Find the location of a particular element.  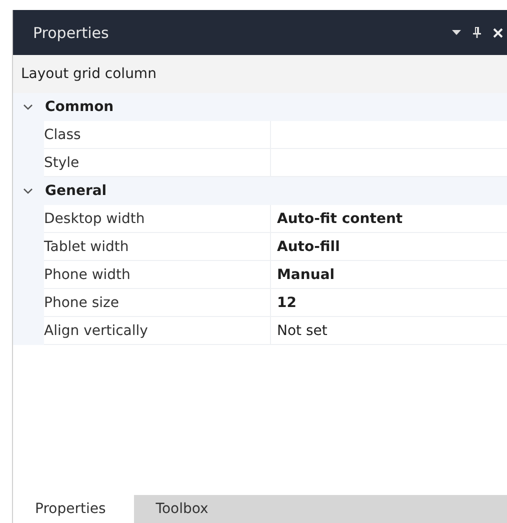

property-value: Manual is located at coordinates (389, 275).